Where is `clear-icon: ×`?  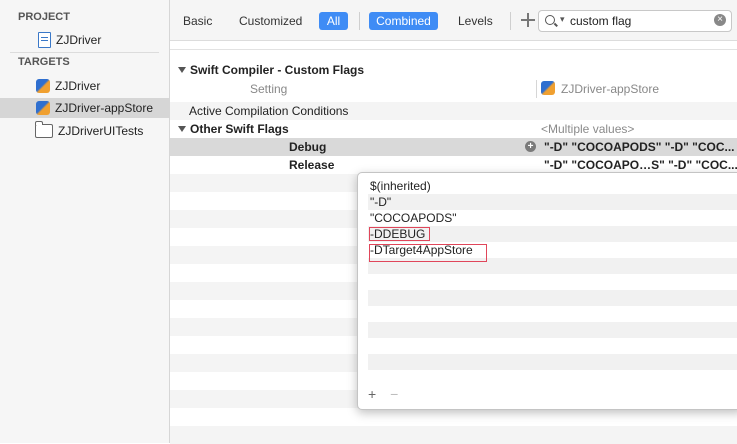
clear-icon: × is located at coordinates (720, 20).